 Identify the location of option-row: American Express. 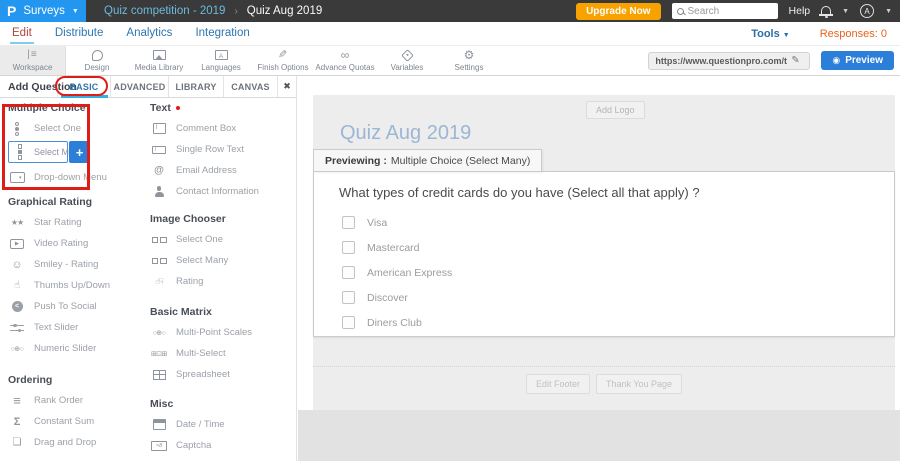
(397, 272).